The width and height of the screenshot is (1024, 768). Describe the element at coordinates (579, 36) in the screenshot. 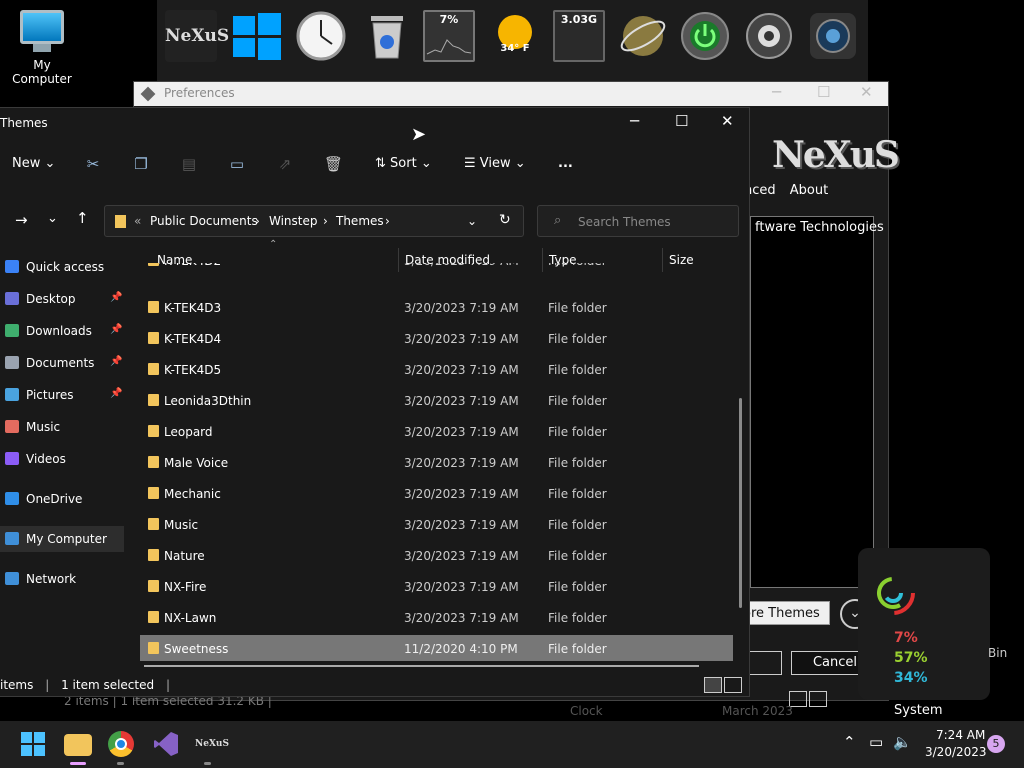

I see `memory-meter-icon: 3.03G` at that location.